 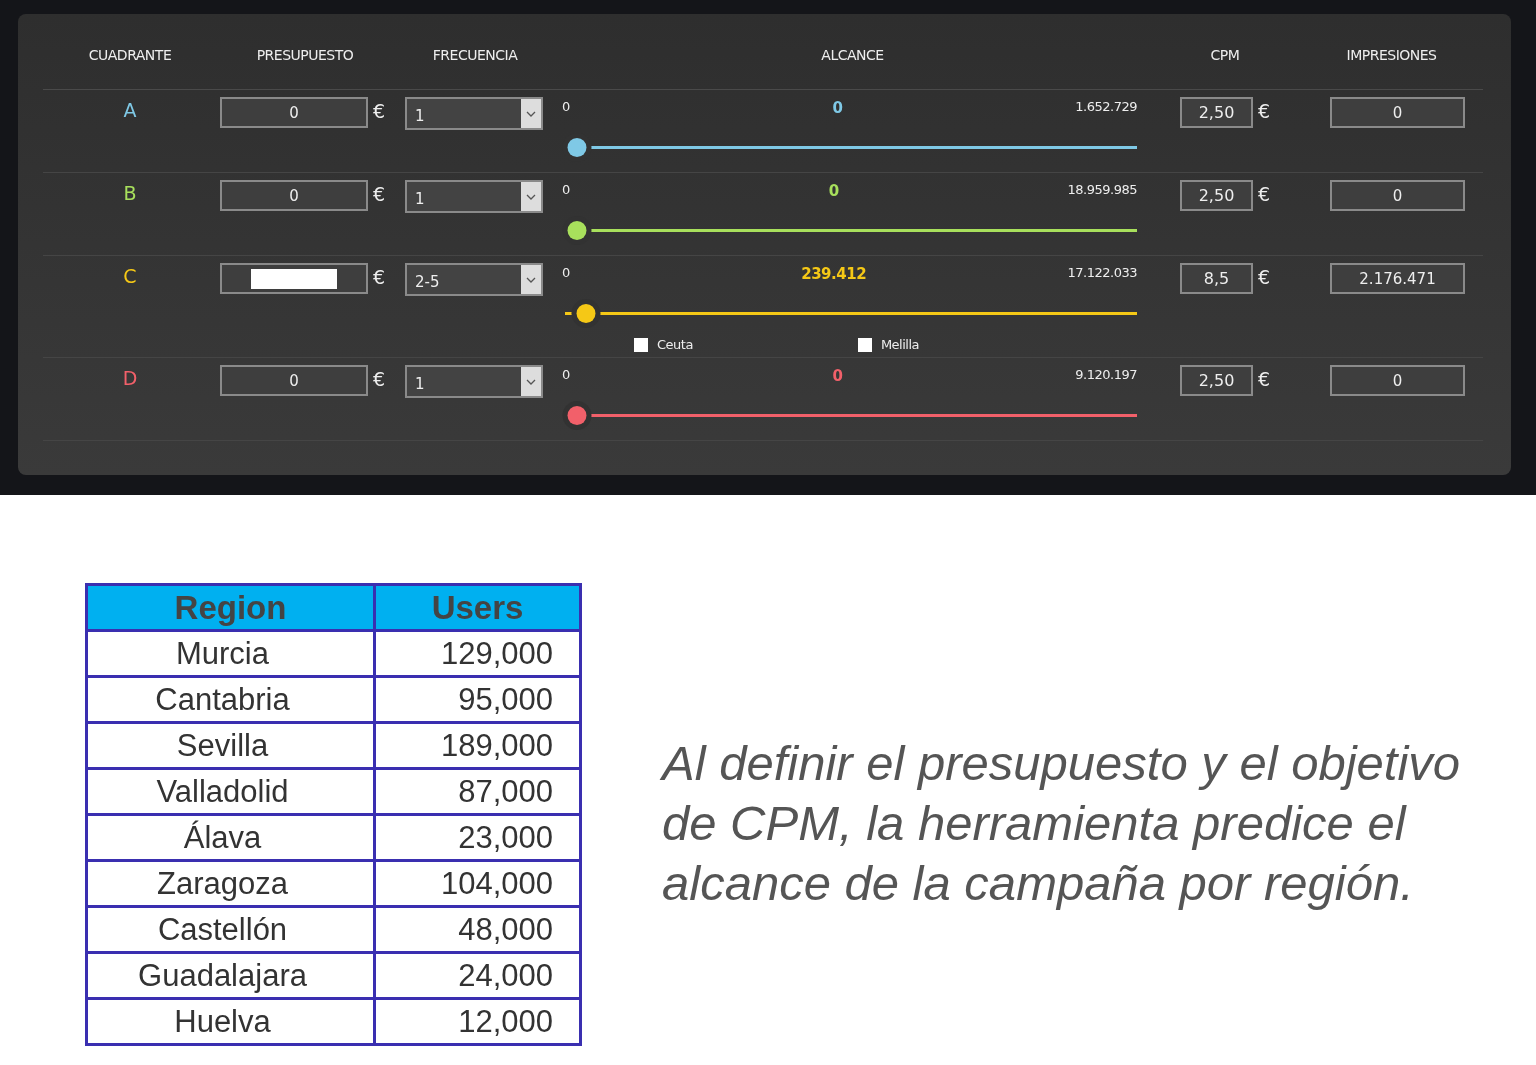 I want to click on table-cell: Murcia, so click(x=230, y=653).